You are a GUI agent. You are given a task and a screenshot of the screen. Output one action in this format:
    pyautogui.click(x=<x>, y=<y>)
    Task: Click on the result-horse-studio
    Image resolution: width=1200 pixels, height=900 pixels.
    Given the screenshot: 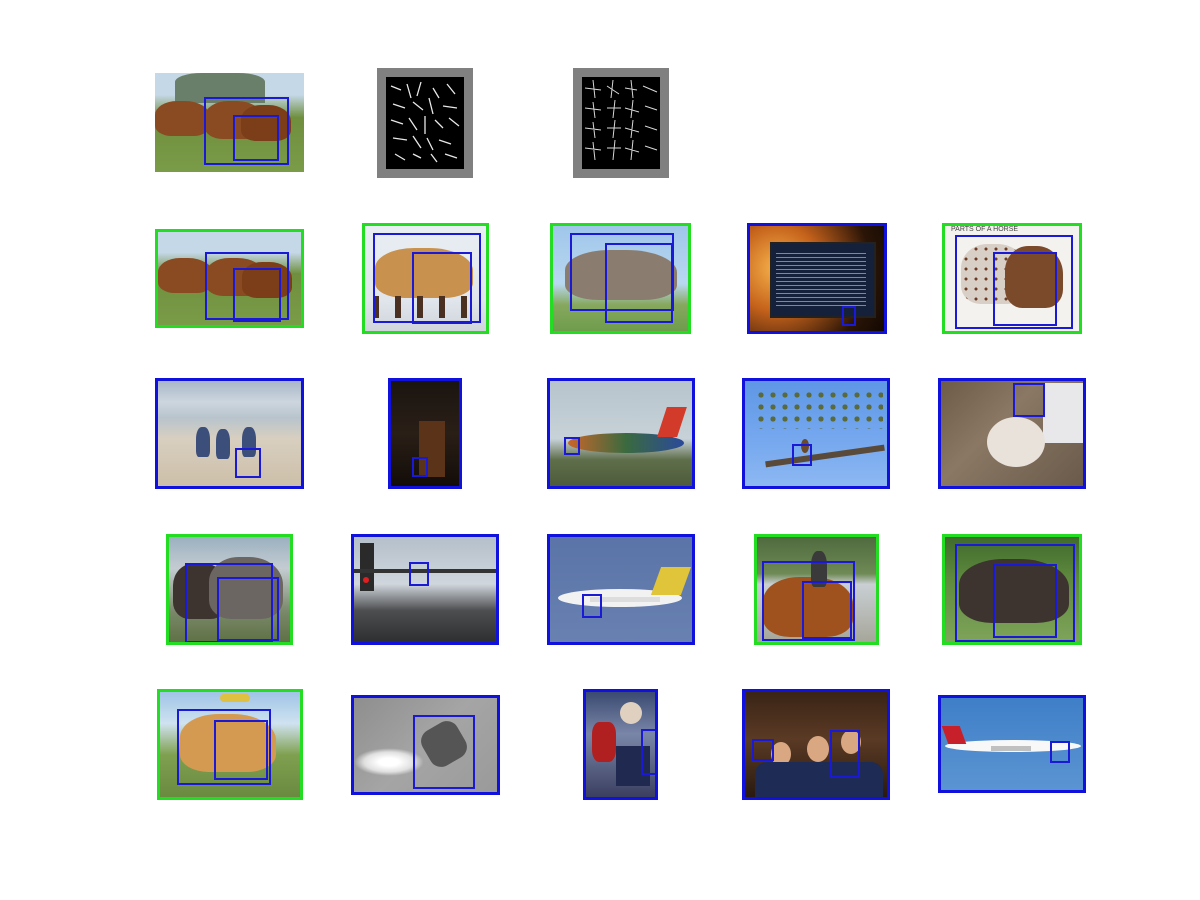 What is the action you would take?
    pyautogui.click(x=425, y=278)
    